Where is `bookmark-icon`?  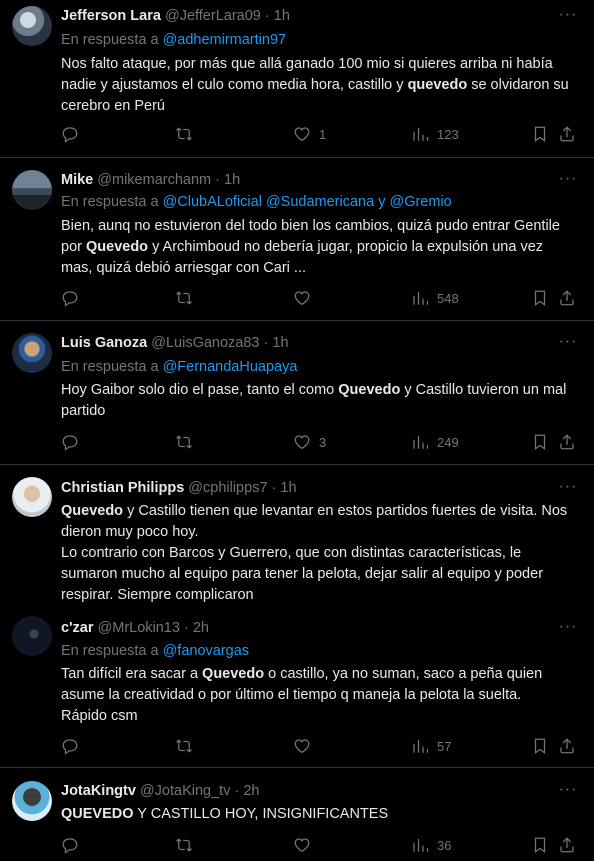 bookmark-icon is located at coordinates (540, 298).